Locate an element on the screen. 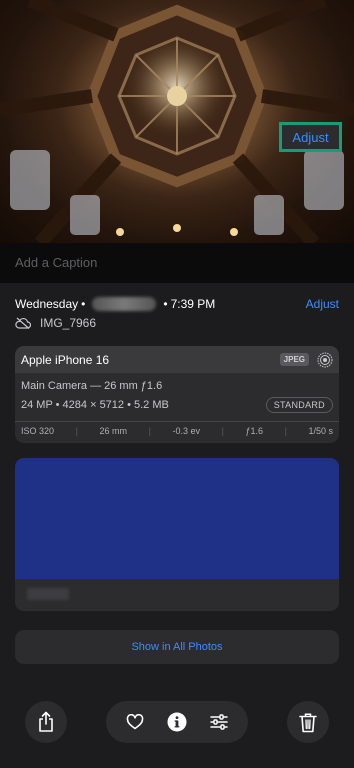  capture-day: Wednesday is located at coordinates (47, 304).